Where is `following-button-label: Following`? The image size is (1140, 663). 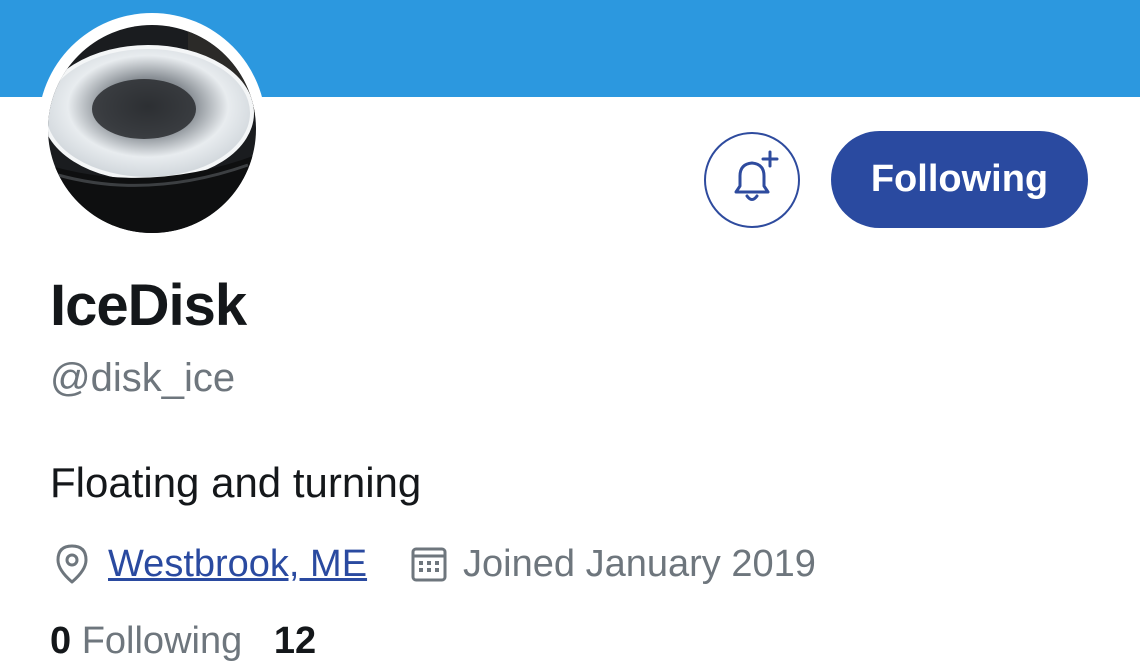
following-button-label: Following is located at coordinates (959, 179).